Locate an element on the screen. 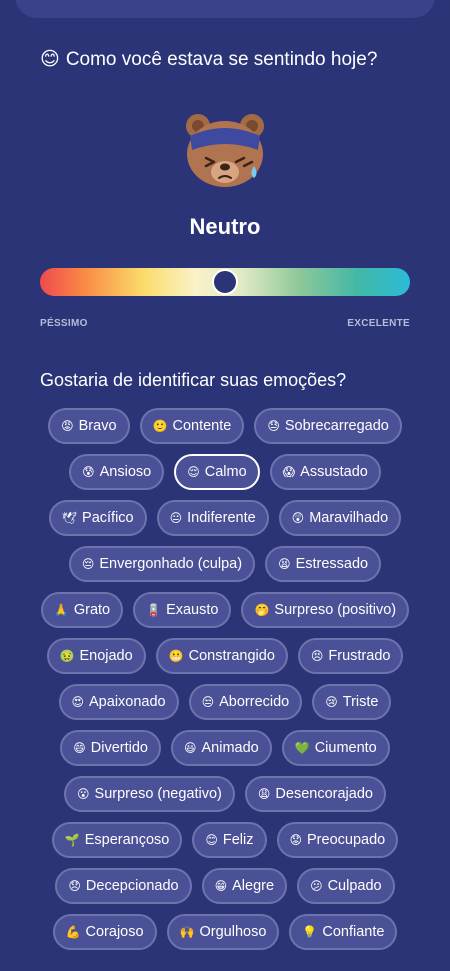 The height and width of the screenshot is (971, 450). emotion-chip: 🙌 Orgulhoso is located at coordinates (223, 932).